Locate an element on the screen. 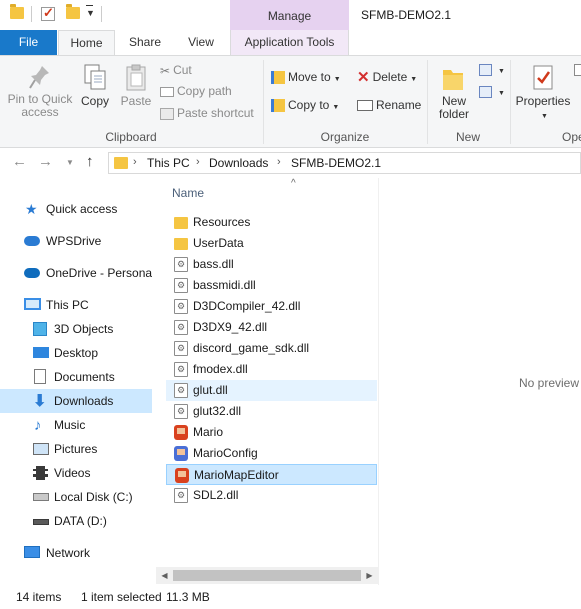  scrollbar-thumb is located at coordinates (267, 575).